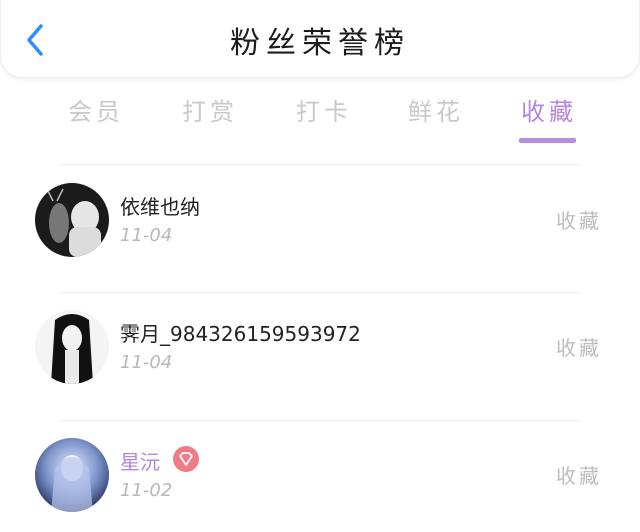 This screenshot has width=640, height=532. What do you see at coordinates (240, 334) in the screenshot?
I see `fan-name: 霁月_984326159593972` at bounding box center [240, 334].